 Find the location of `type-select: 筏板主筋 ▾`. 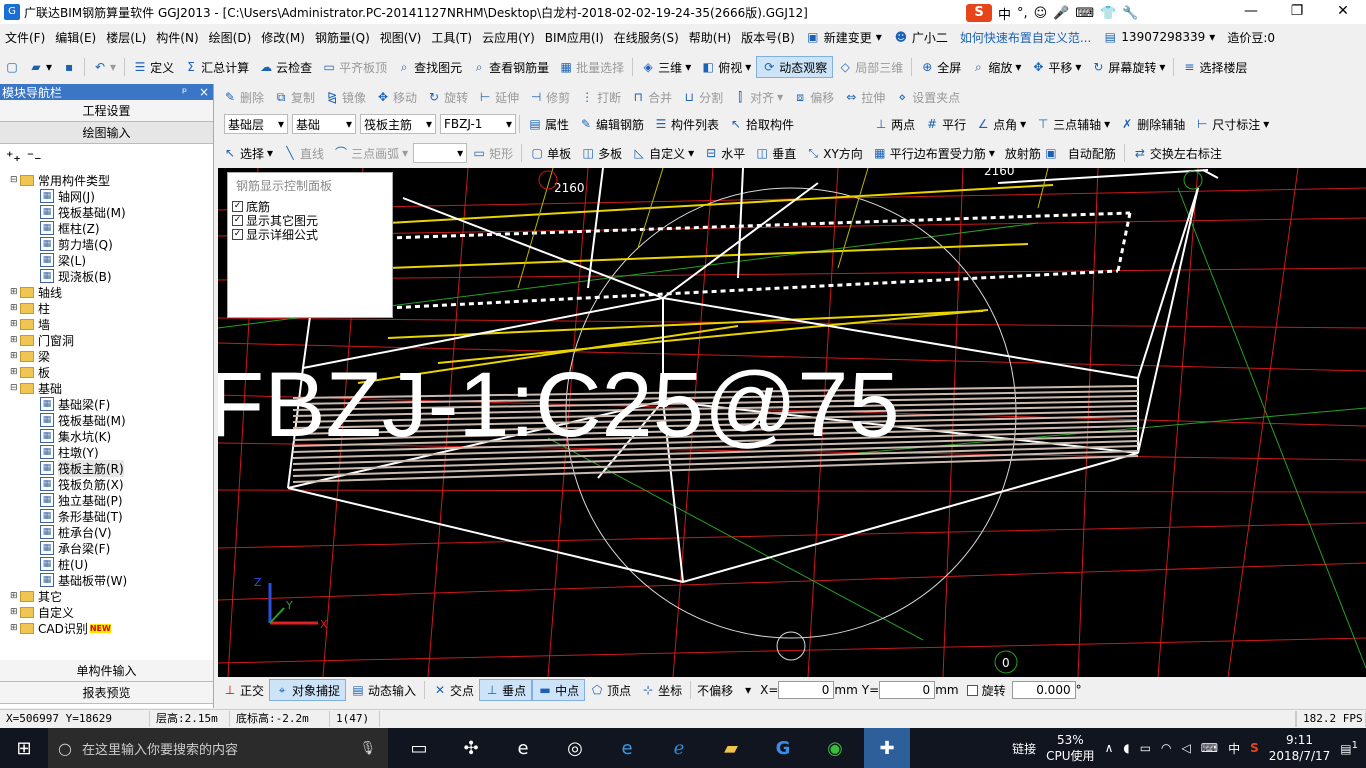

type-select: 筏板主筋 ▾ is located at coordinates (398, 124).